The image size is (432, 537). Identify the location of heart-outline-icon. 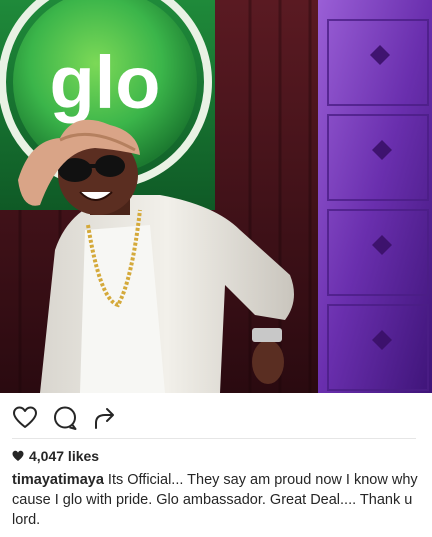
(25, 418).